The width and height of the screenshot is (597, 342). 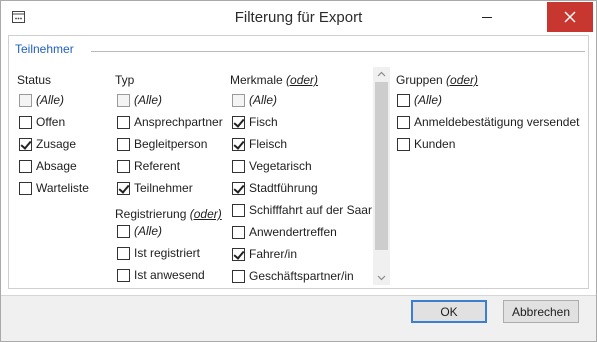 I want to click on registrierung-checkbox-alle: (Alle), so click(x=139, y=231).